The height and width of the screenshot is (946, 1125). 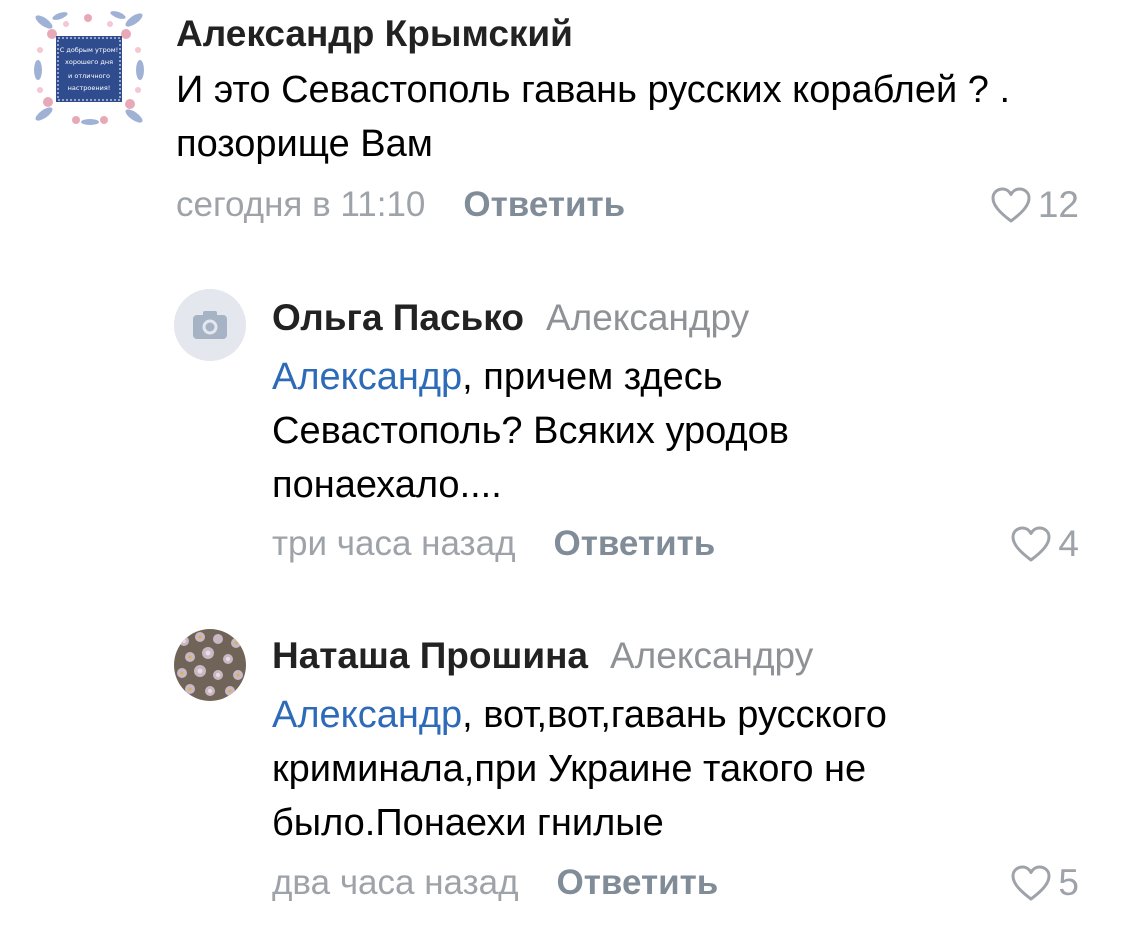 I want to click on postcard-line-4: настроения!, so click(x=89, y=88).